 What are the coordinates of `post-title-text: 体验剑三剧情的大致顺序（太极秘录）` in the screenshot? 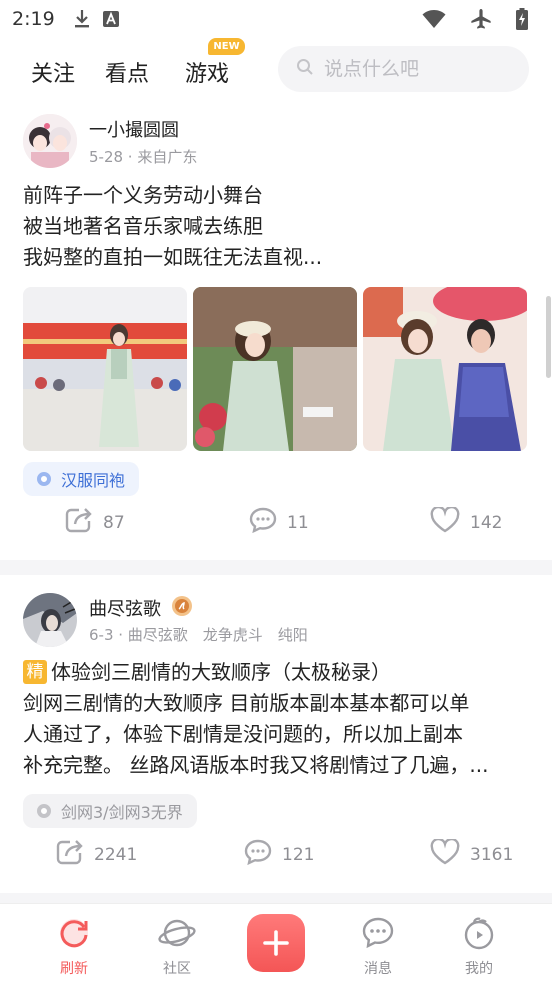 It's located at (221, 672).